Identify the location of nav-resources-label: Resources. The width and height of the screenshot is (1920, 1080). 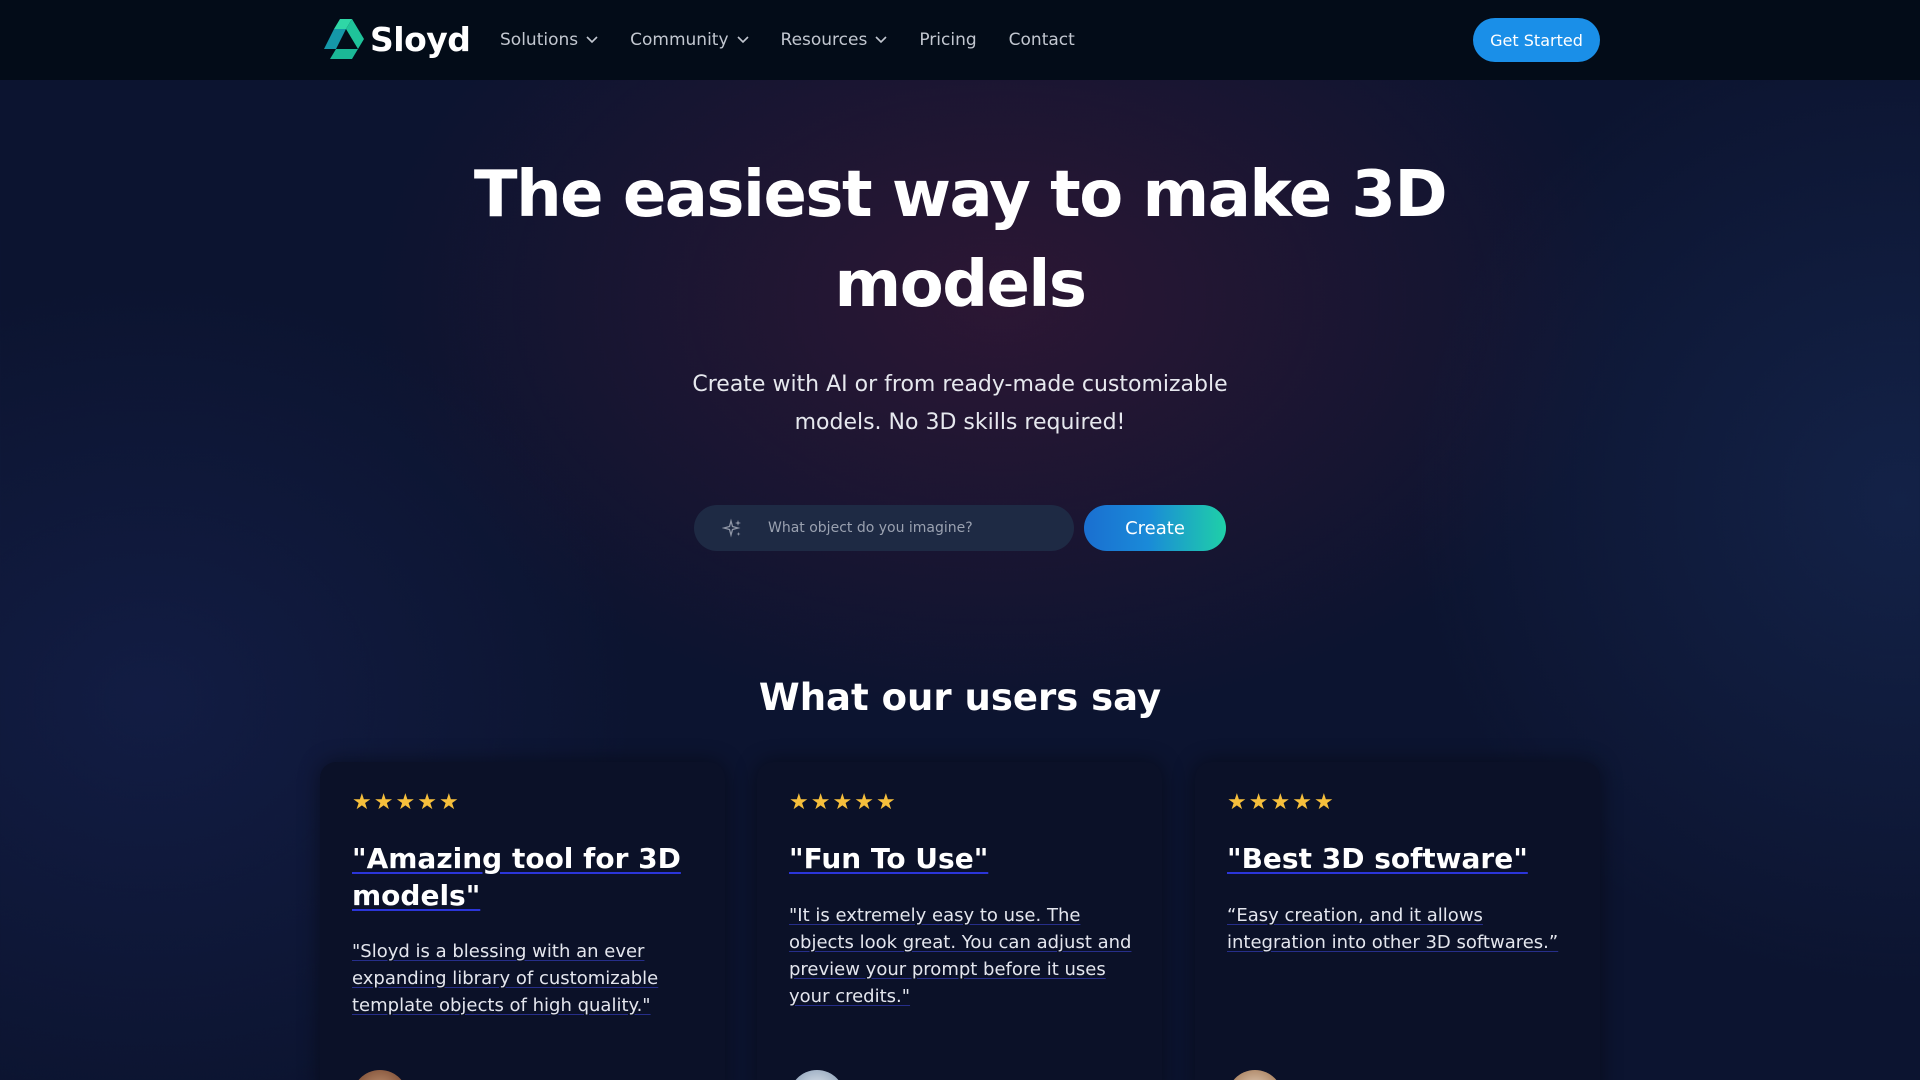
(824, 40).